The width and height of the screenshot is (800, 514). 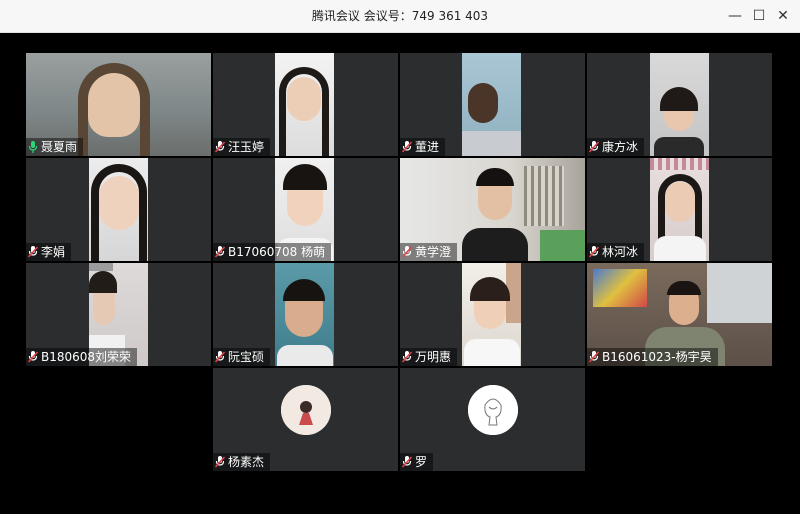 I want to click on participant-name: 康方冰, so click(x=620, y=147).